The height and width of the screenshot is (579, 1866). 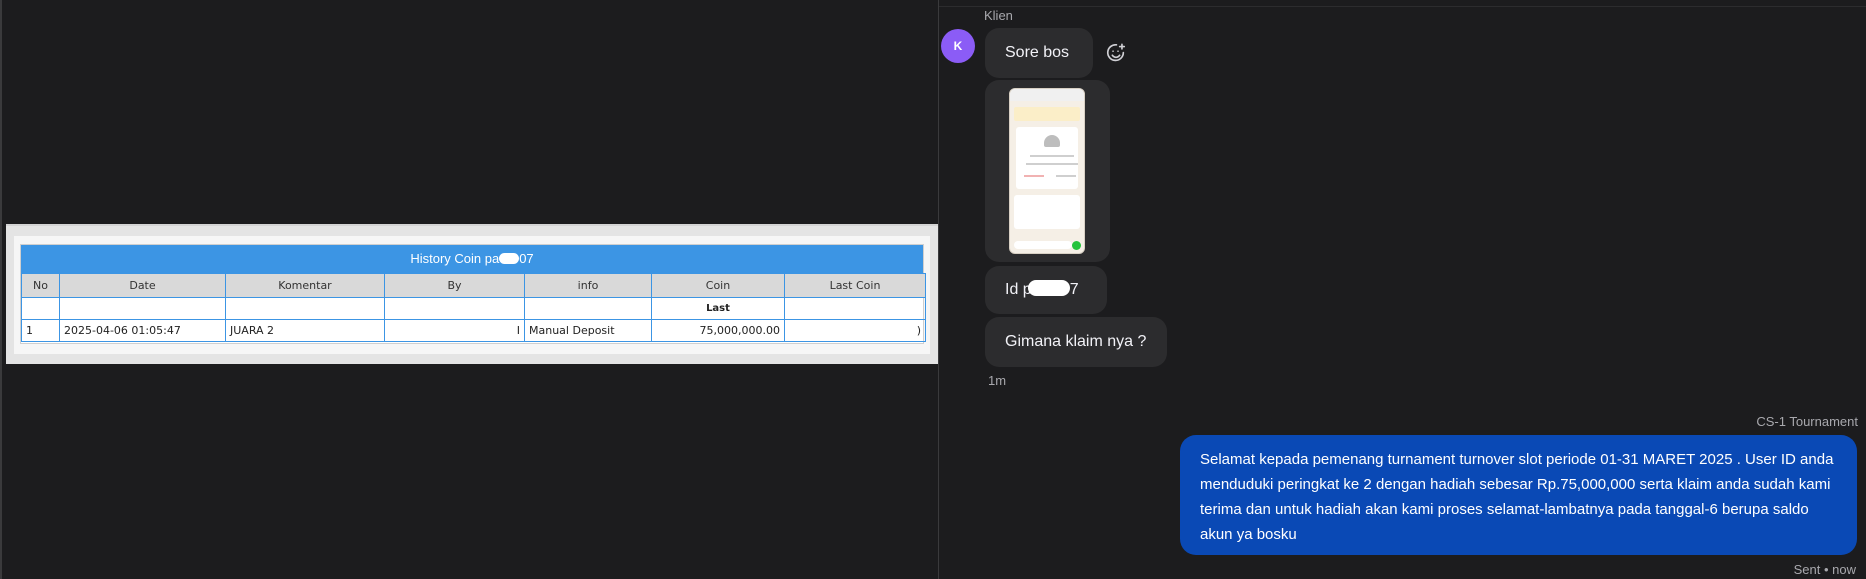 I want to click on message-bubble: Sore bos, so click(x=1039, y=53).